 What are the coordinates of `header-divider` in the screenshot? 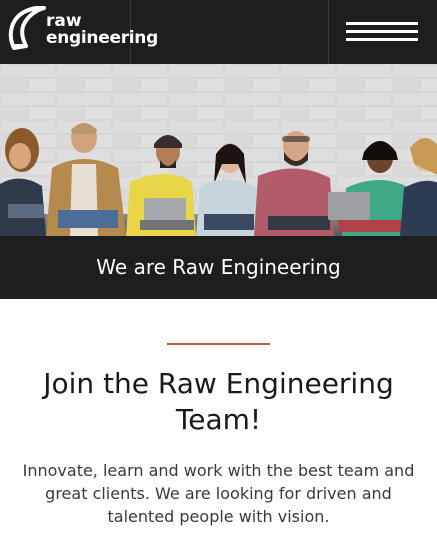 It's located at (328, 32).